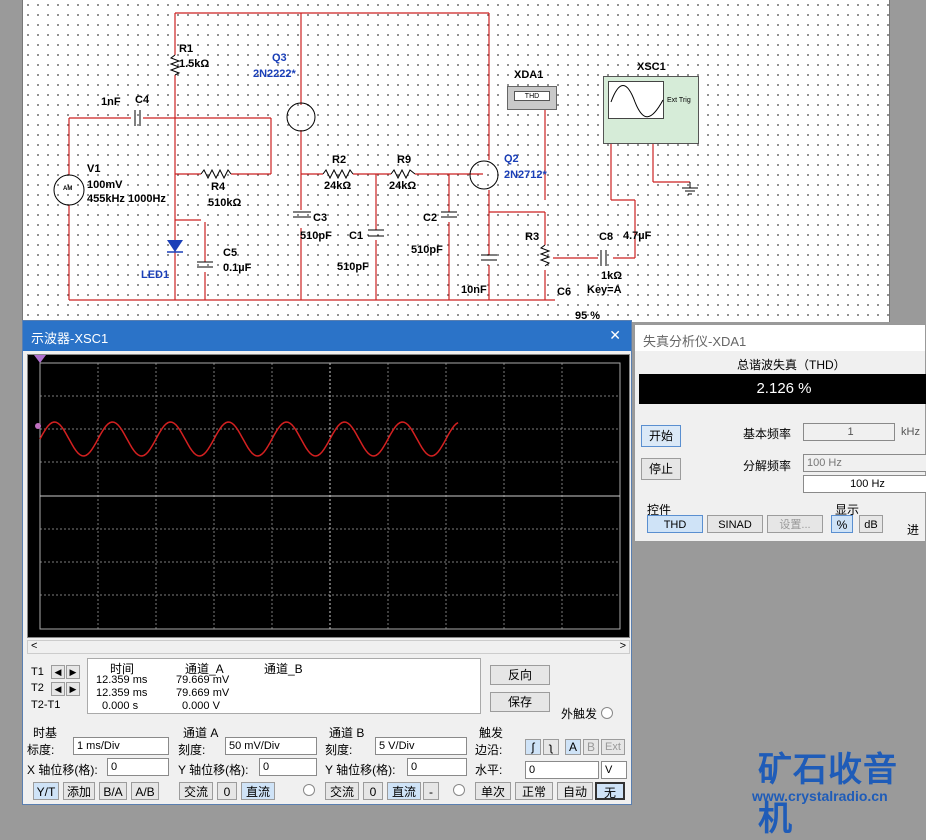  I want to click on xsc1-instrument-icon: Ext Trig, so click(651, 110).